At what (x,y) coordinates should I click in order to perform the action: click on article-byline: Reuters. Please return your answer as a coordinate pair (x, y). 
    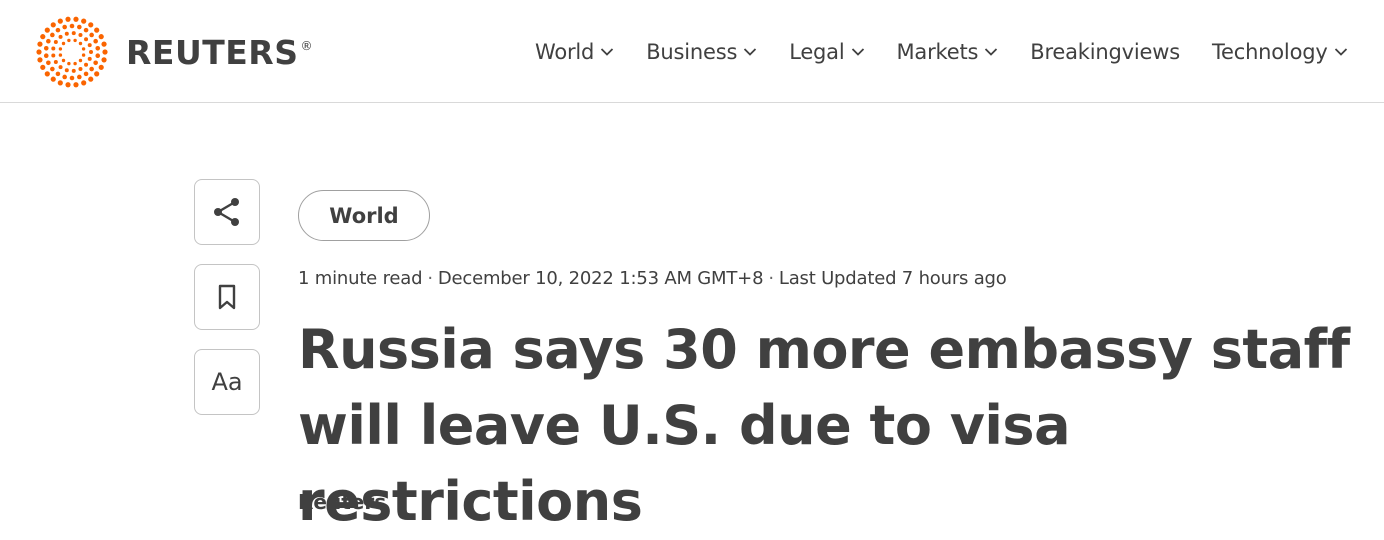
    Looking at the image, I should click on (342, 502).